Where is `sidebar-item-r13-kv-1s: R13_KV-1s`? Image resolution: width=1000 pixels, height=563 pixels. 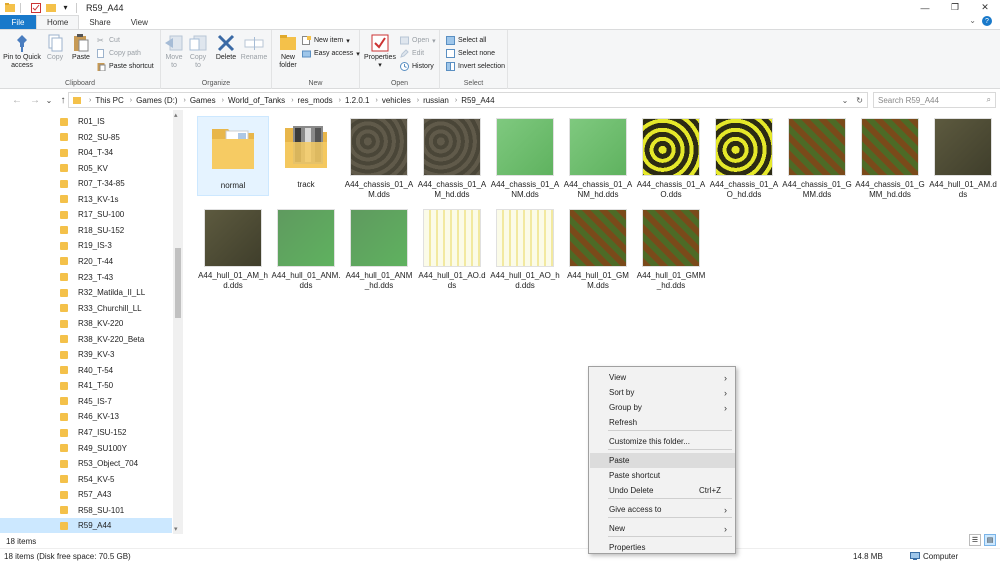
sidebar-item-r13-kv-1s: R13_KV-1s is located at coordinates (86, 199).